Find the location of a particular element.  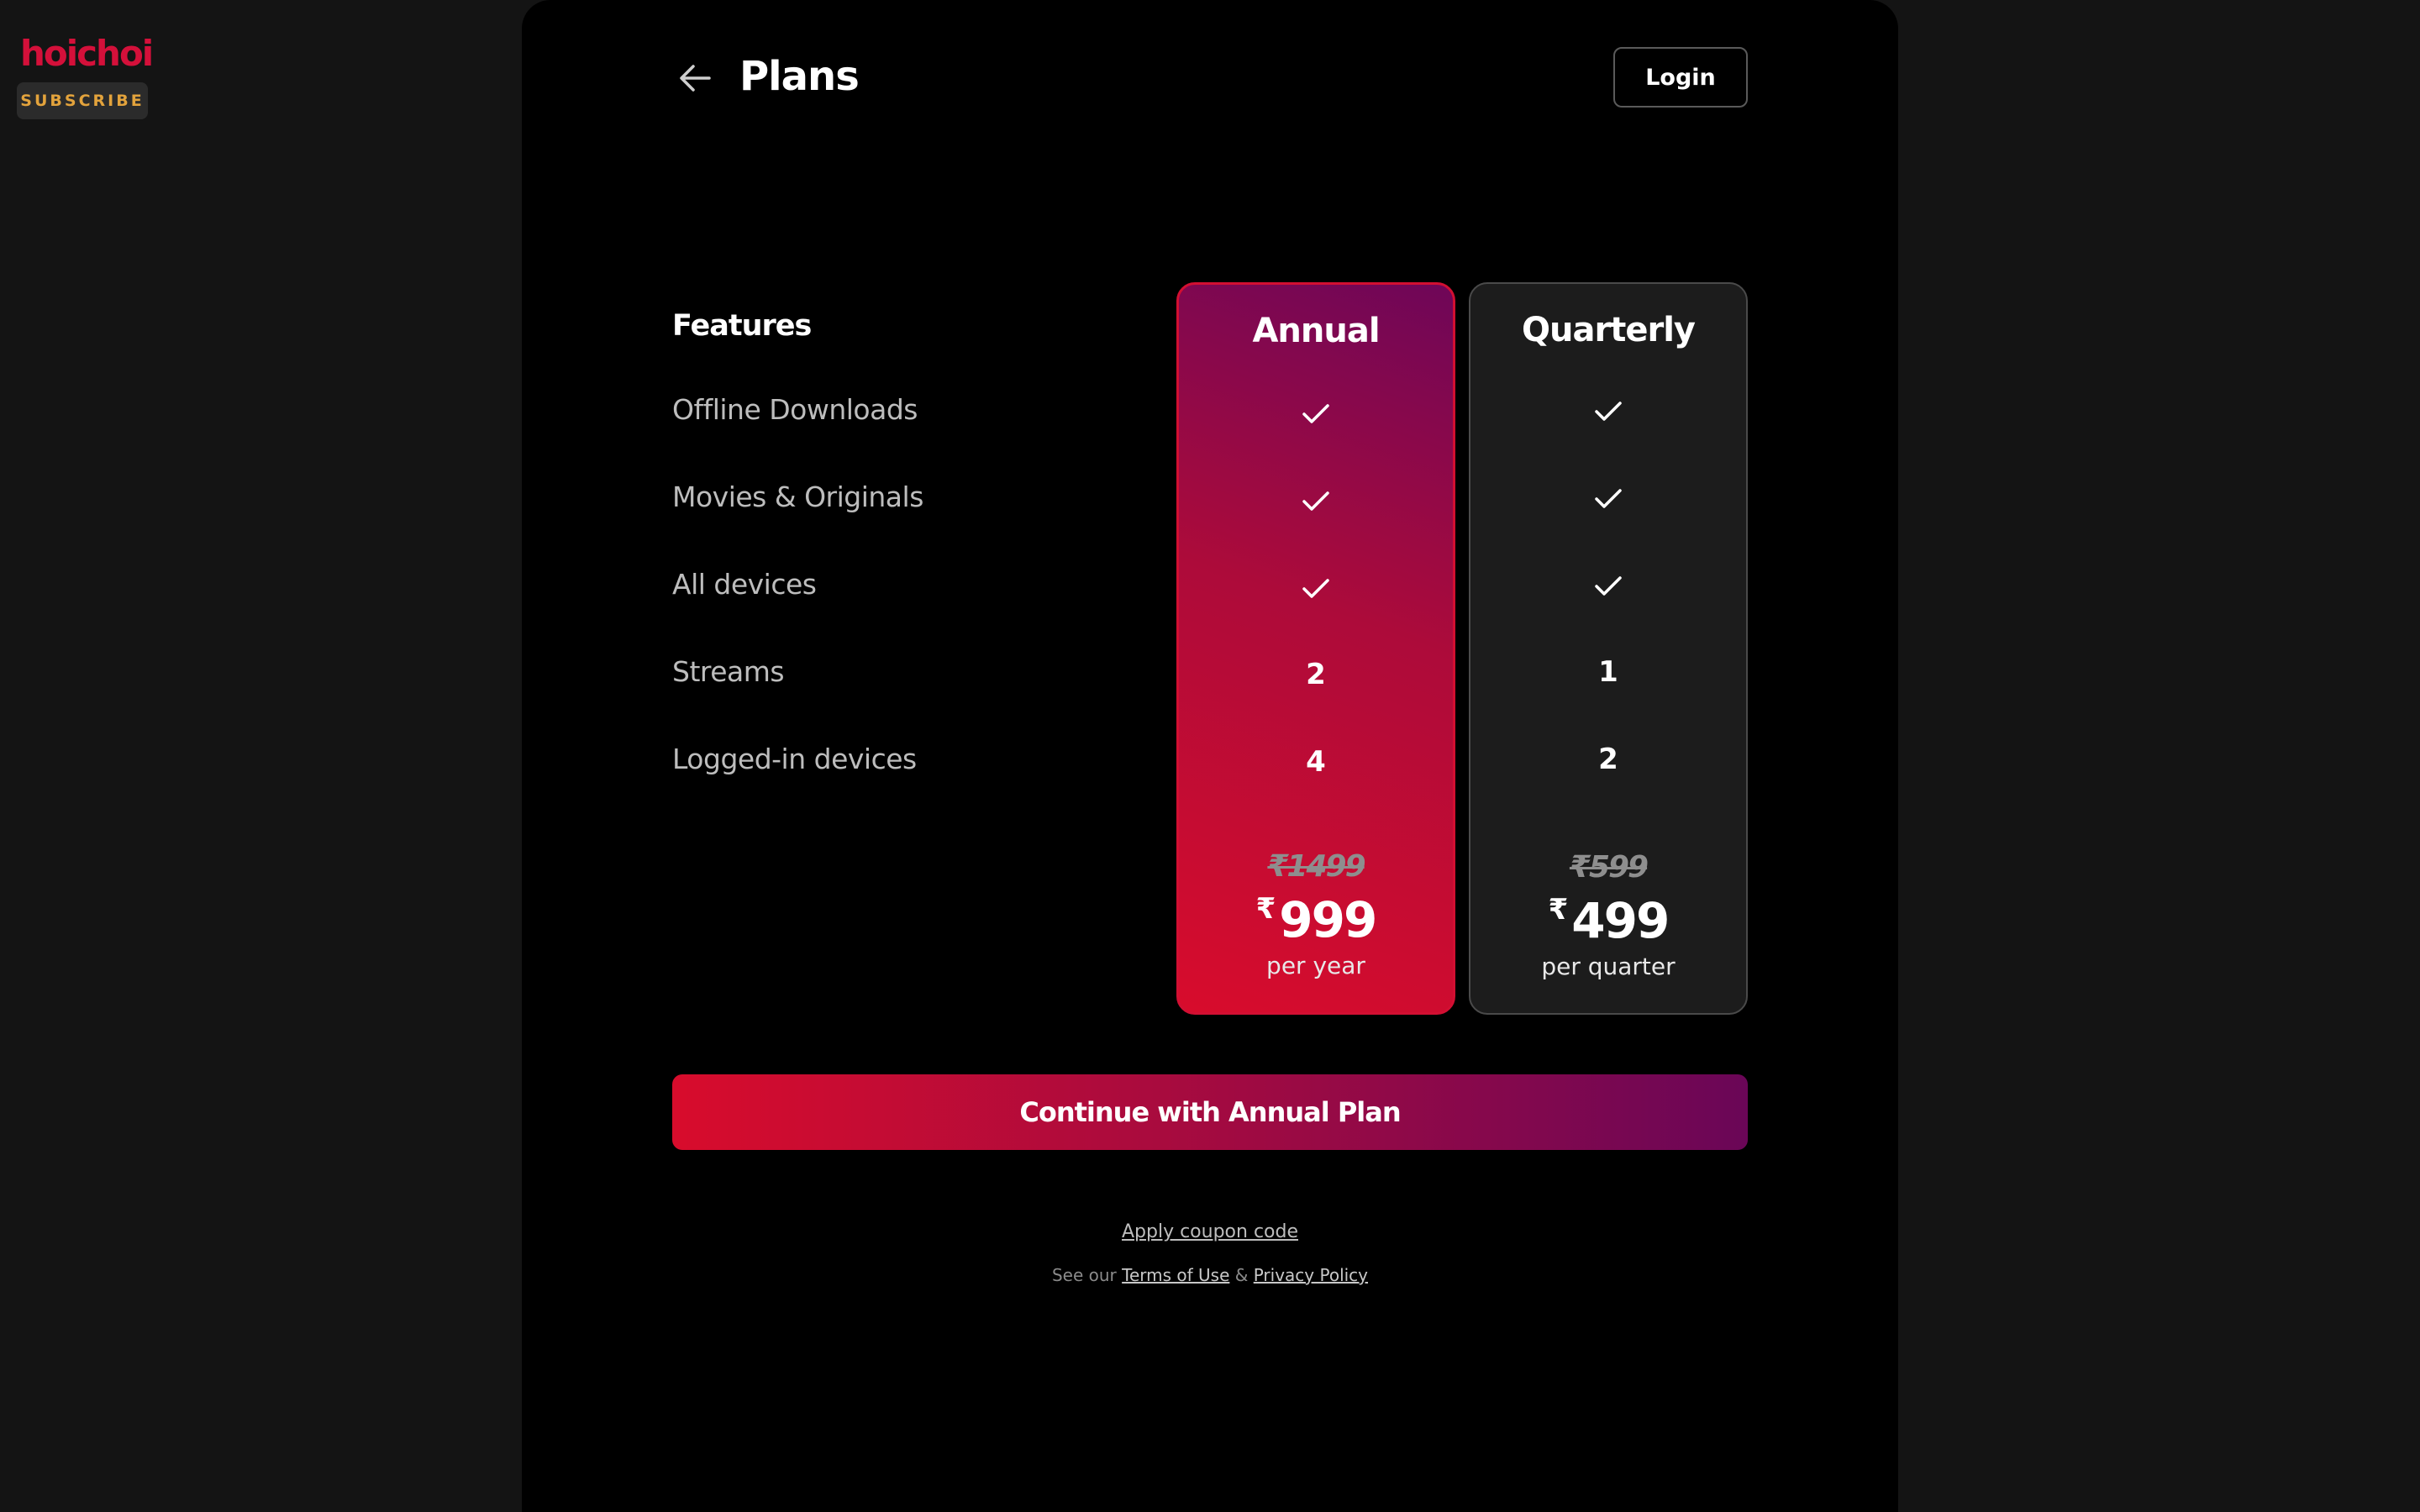

original-price: ₹1499 is located at coordinates (1316, 866).